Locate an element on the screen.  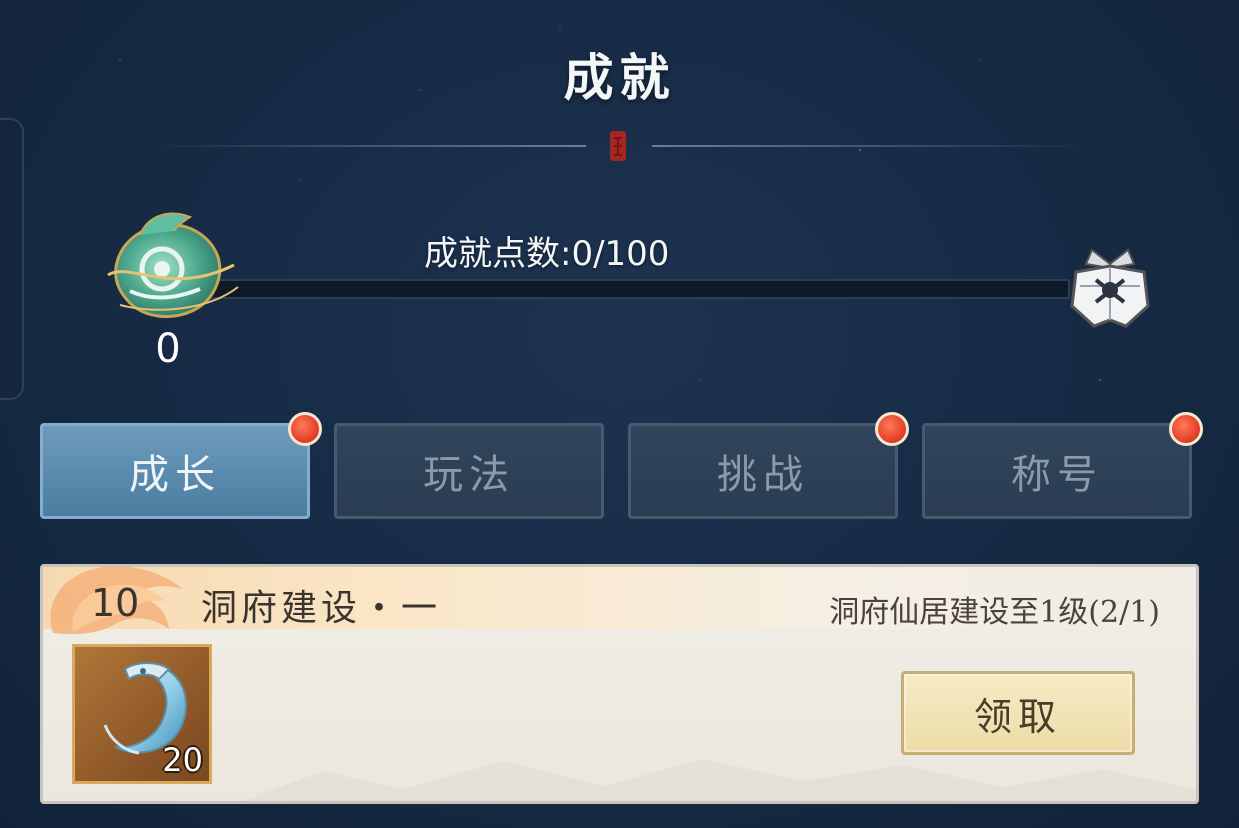
tab-titles: 称号 is located at coordinates (1057, 471).